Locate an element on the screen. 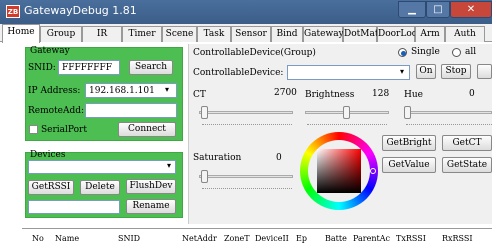  getct-button: GetCT is located at coordinates (467, 143).